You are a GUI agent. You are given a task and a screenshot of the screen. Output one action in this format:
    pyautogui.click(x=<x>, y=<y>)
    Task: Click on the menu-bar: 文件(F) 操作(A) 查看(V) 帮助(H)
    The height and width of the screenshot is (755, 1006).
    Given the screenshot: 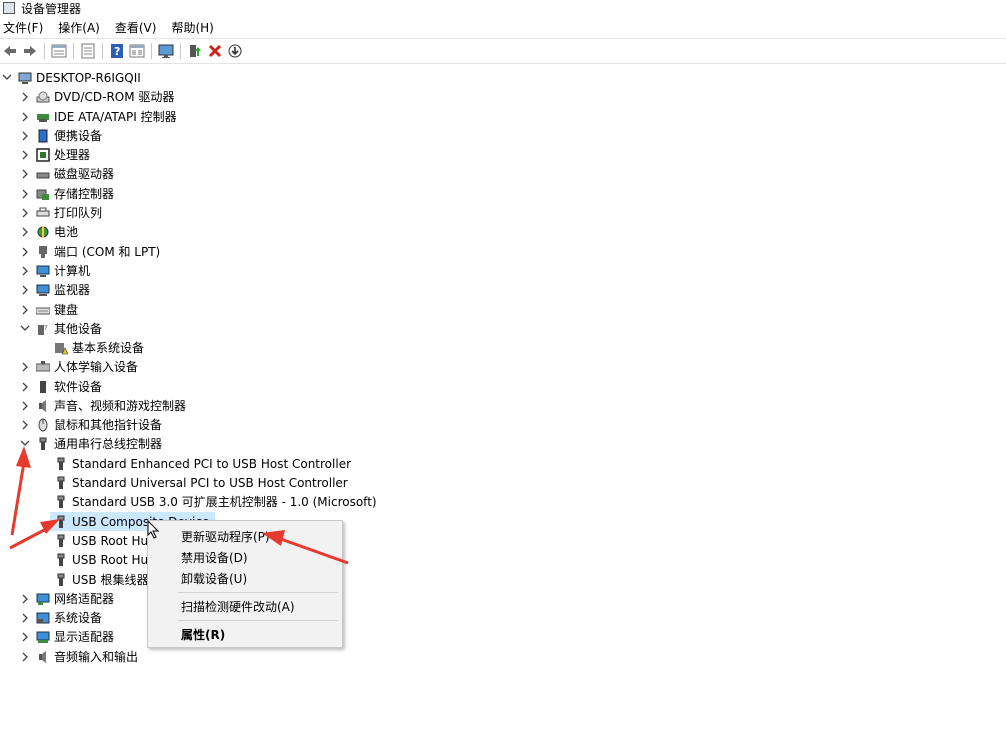 What is the action you would take?
    pyautogui.click(x=503, y=27)
    